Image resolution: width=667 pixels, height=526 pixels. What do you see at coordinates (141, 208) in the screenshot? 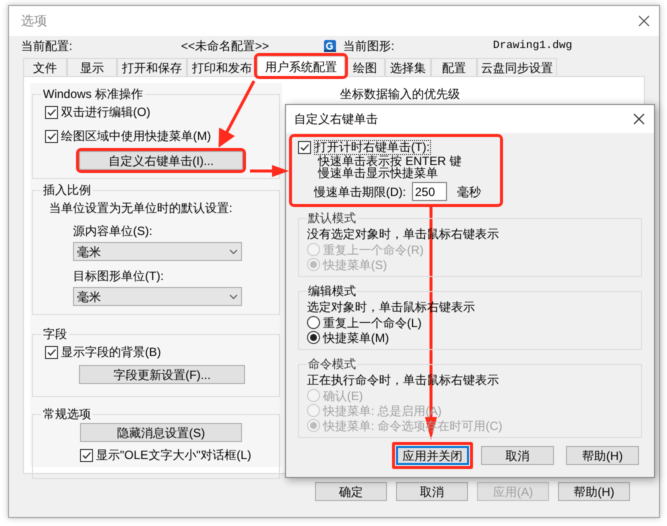
I see `note-text: 当单位设置为无单位时的默认设置:` at bounding box center [141, 208].